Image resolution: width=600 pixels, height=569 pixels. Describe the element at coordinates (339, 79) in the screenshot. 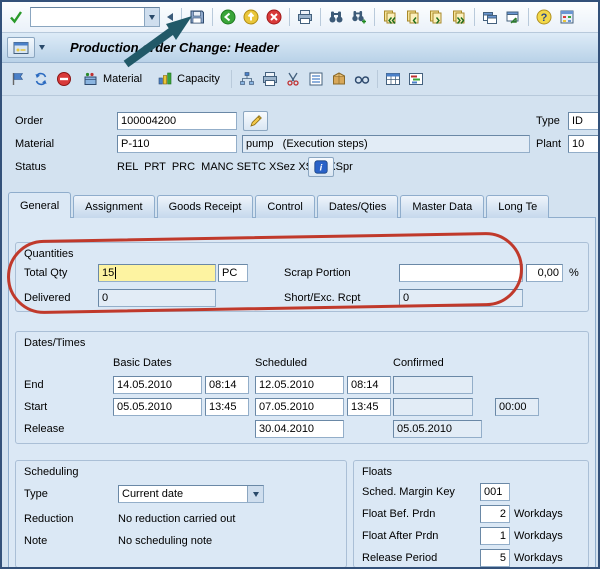

I see `goods-movement-button` at that location.